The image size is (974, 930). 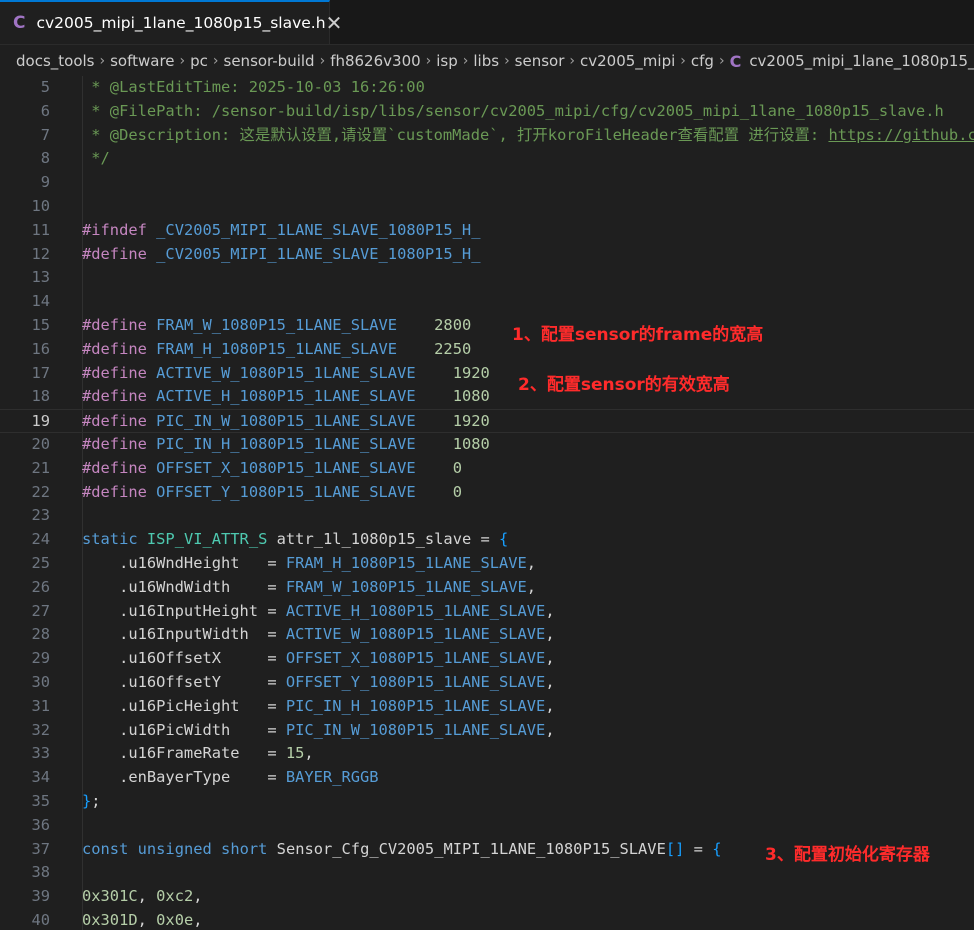 I want to click on code-token: {, so click(x=504, y=539).